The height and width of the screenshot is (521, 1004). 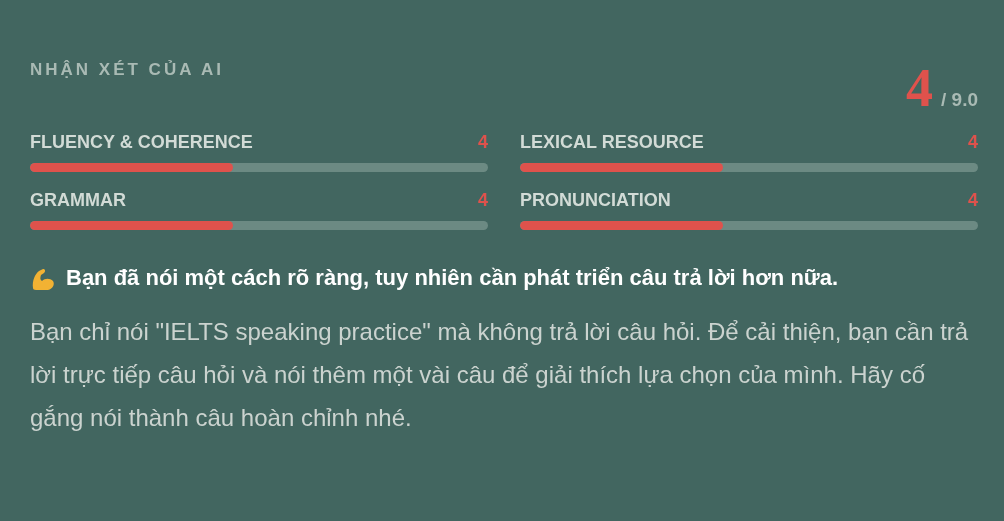 I want to click on section-heading: NHẬN XÉT CỦA AI, so click(x=127, y=70).